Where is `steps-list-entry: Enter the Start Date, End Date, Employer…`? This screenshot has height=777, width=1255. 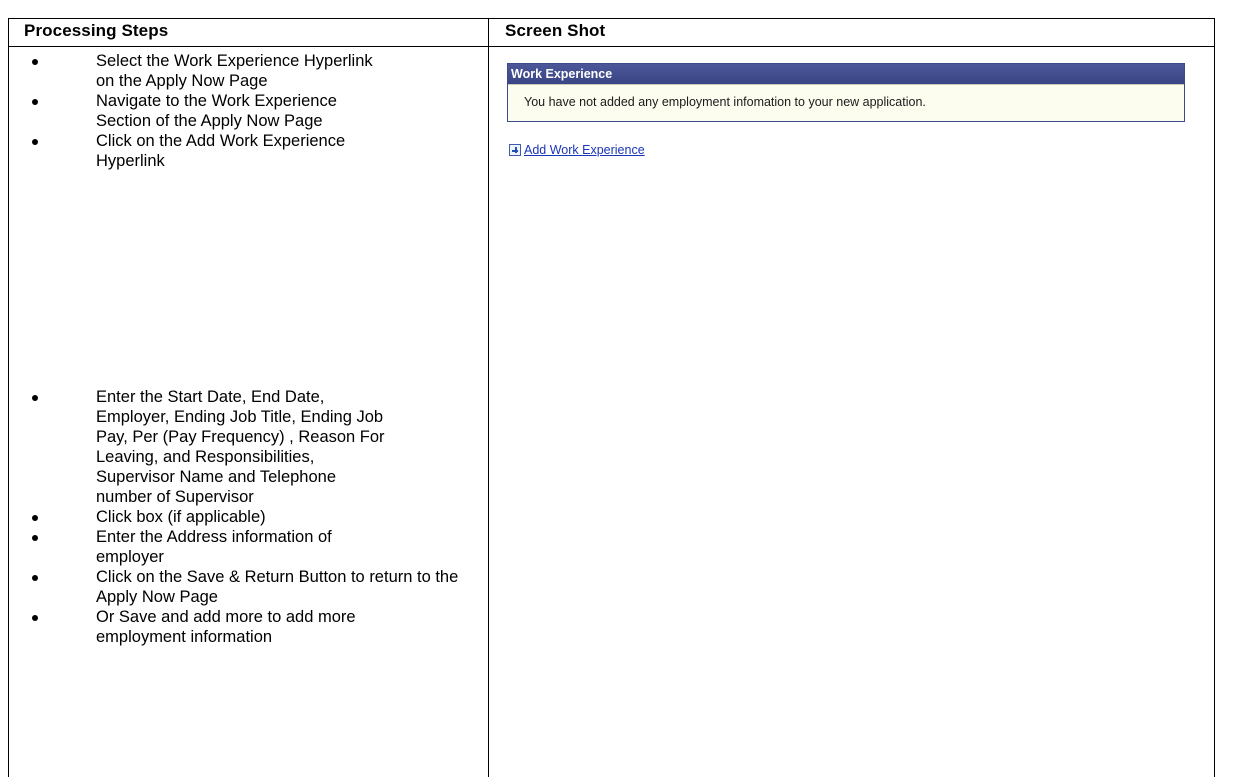
steps-list-entry: Enter the Start Date, End Date, Employer… is located at coordinates (244, 517).